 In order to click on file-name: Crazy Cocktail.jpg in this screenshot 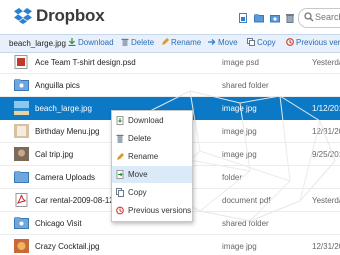, I will do `click(67, 246)`.